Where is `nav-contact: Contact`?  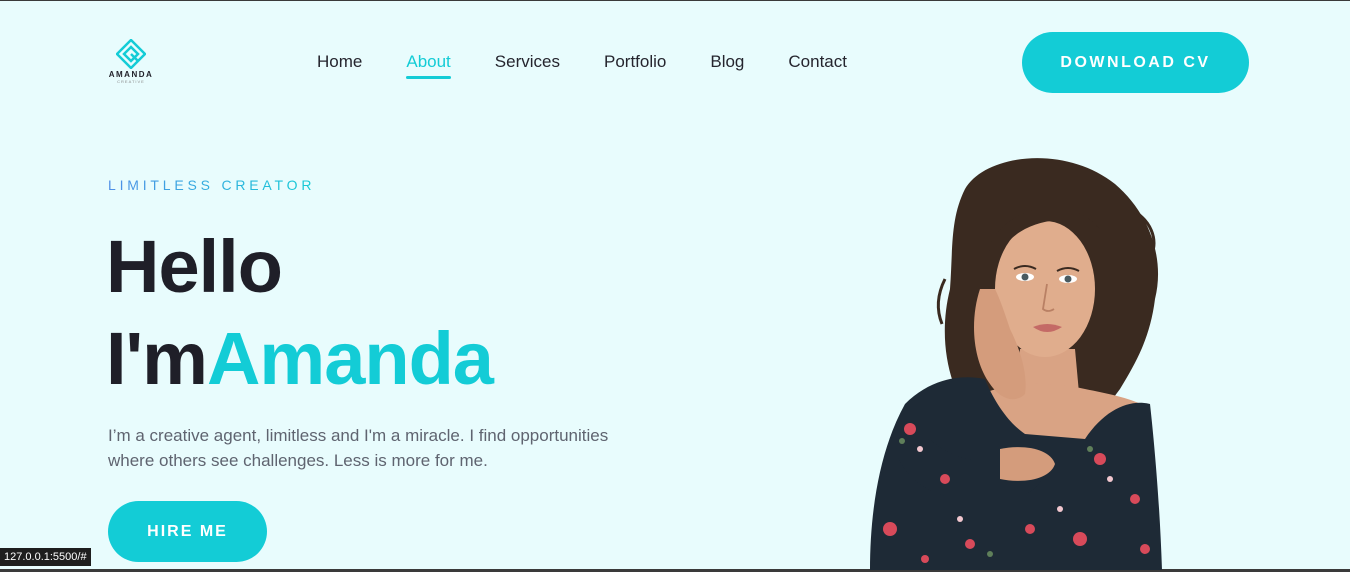
nav-contact: Contact is located at coordinates (817, 65).